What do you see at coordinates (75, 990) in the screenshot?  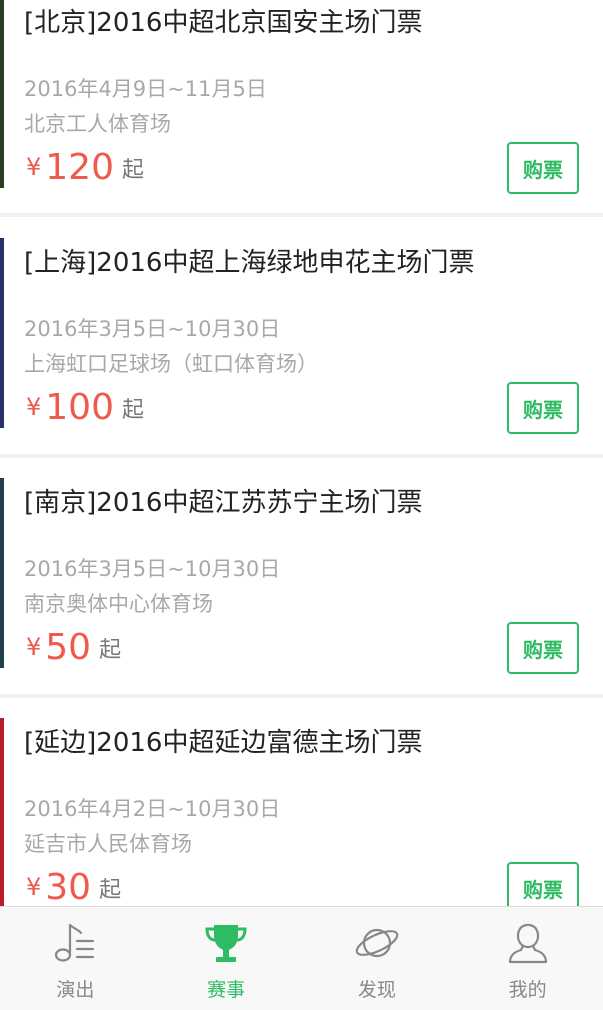 I see `tab-label: 演出` at bounding box center [75, 990].